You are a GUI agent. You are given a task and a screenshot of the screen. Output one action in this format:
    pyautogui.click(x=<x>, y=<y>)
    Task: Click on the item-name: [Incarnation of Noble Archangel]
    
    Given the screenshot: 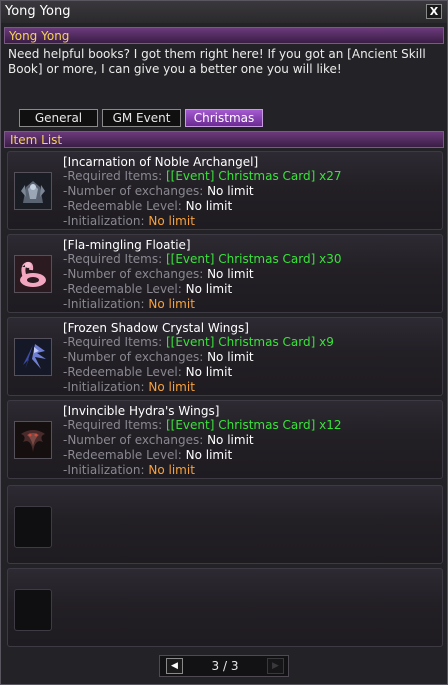 What is the action you would take?
    pyautogui.click(x=161, y=162)
    